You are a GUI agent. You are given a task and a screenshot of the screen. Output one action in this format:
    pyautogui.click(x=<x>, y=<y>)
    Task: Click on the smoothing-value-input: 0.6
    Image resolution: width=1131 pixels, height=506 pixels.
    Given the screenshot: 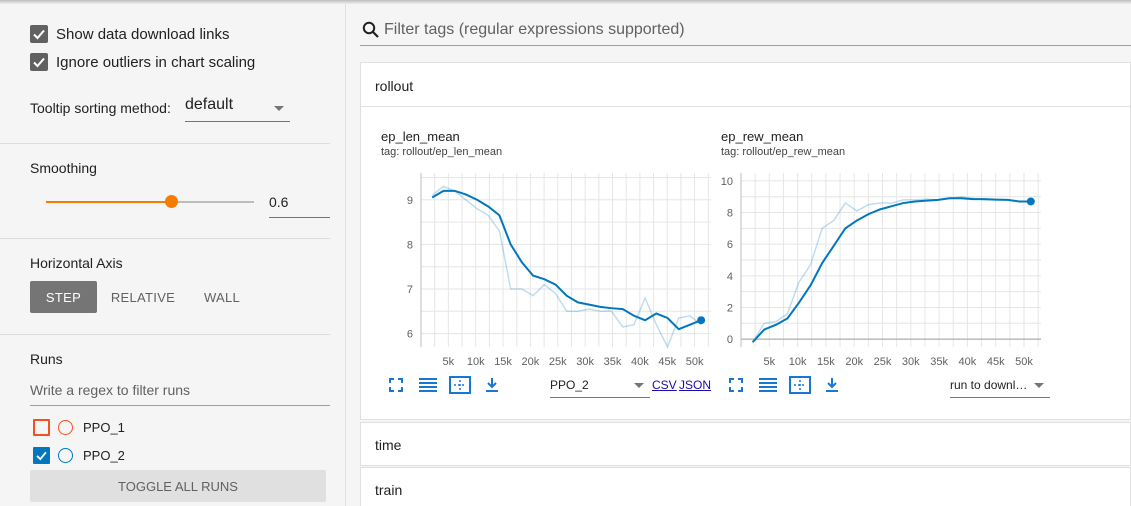 What is the action you would take?
    pyautogui.click(x=299, y=205)
    